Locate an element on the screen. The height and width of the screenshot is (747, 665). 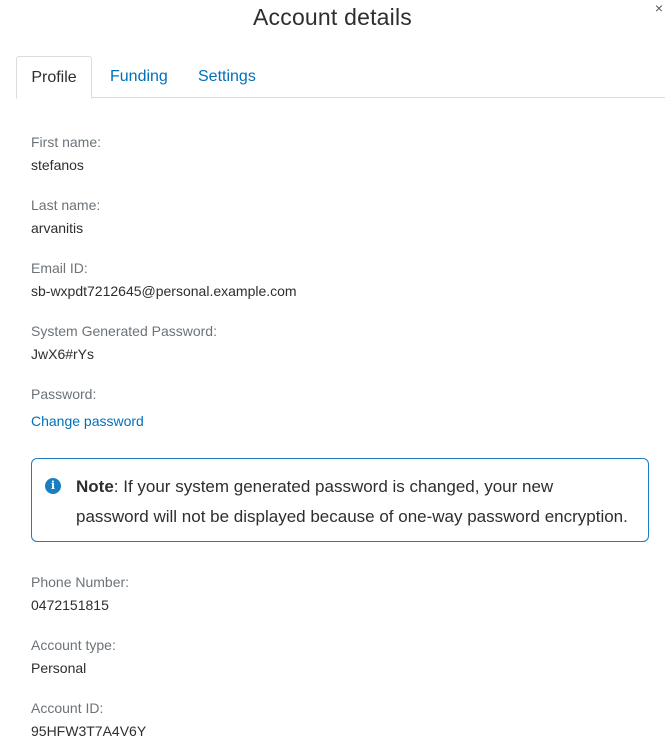
close-icon: × is located at coordinates (659, 8).